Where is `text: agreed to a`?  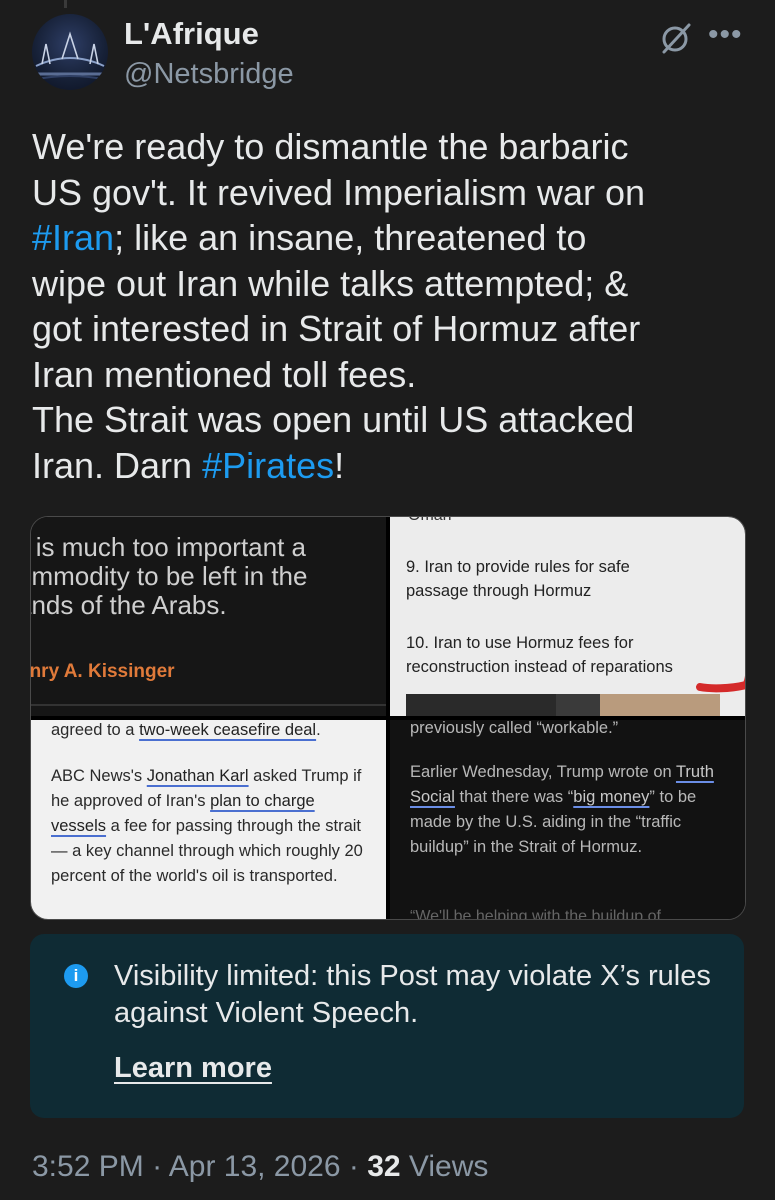
text: agreed to a is located at coordinates (95, 730).